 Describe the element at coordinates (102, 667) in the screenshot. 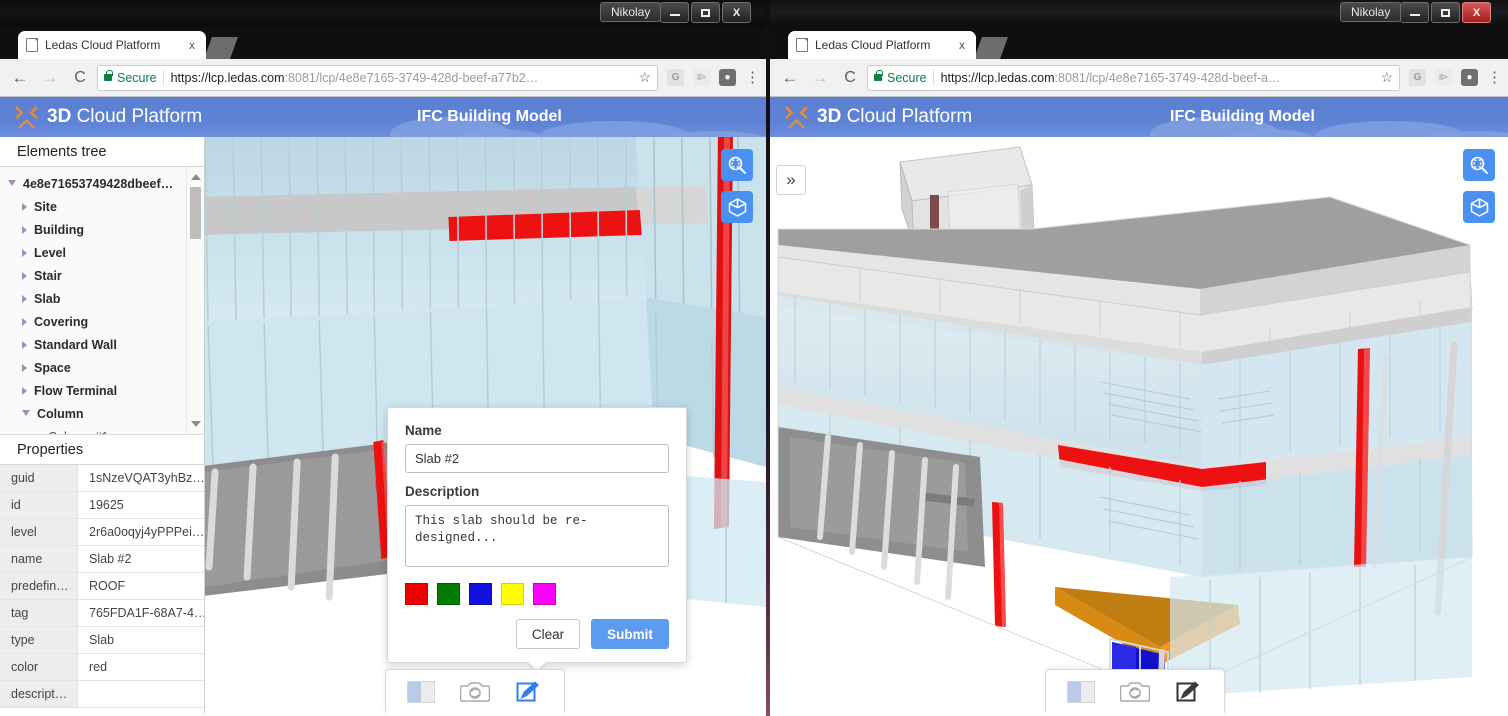

I see `property-row: color red` at that location.